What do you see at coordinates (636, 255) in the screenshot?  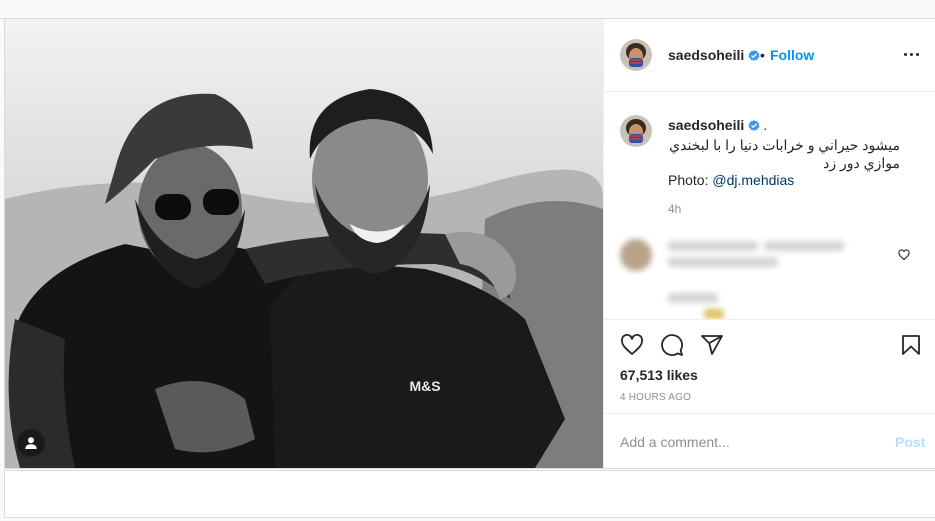 I see `comment-avatar-blurred` at bounding box center [636, 255].